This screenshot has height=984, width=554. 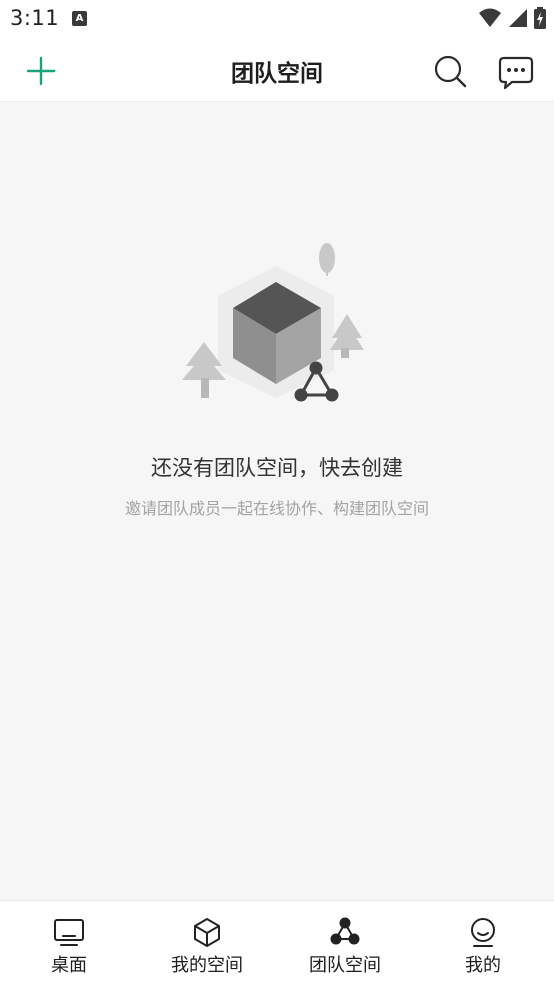 I want to click on nav-tab-profile: 我的, so click(x=483, y=942).